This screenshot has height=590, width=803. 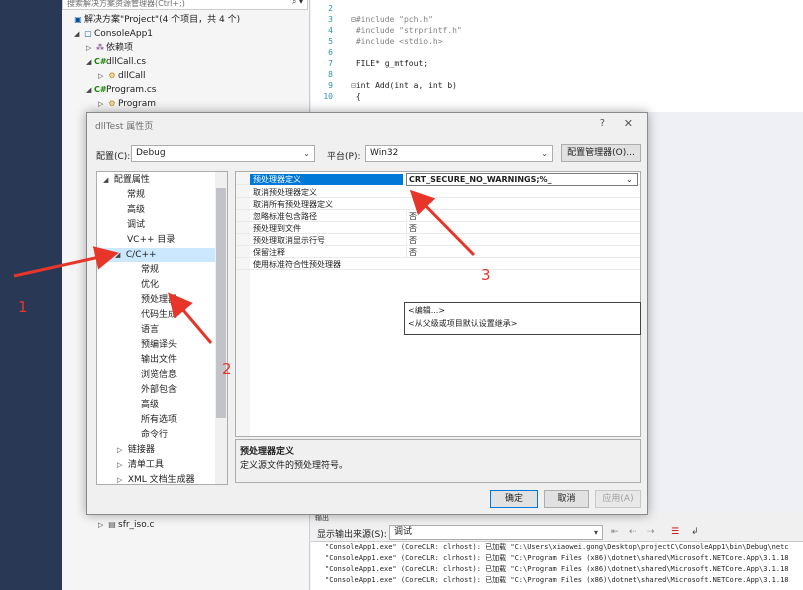 What do you see at coordinates (23, 307) in the screenshot?
I see `annotation-label-1: 1` at bounding box center [23, 307].